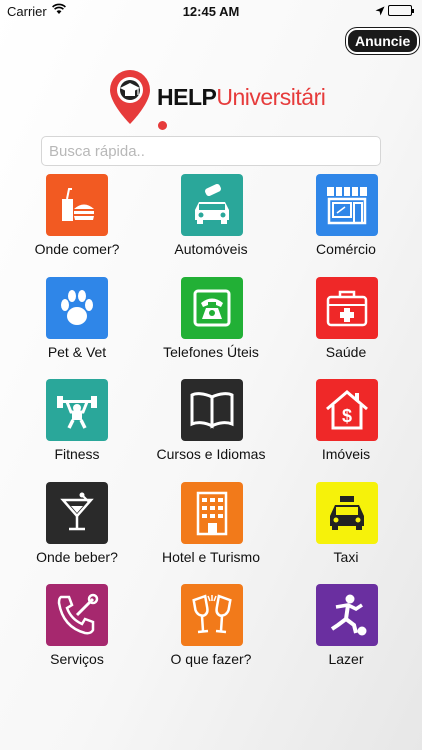  I want to click on category-label: Taxi, so click(346, 557).